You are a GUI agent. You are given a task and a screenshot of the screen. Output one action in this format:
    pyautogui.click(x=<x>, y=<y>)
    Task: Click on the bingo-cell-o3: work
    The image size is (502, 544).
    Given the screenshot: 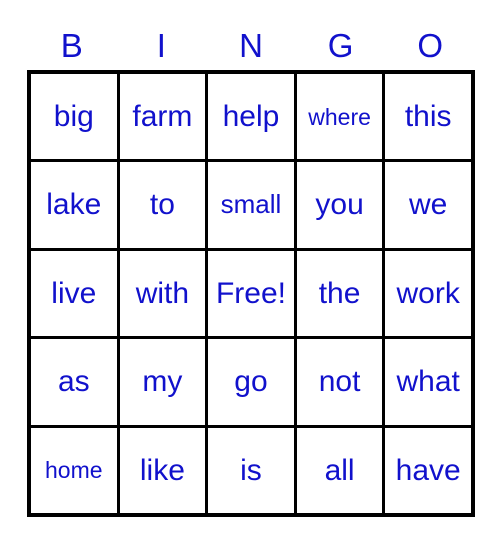 What is the action you would take?
    pyautogui.click(x=426, y=293)
    